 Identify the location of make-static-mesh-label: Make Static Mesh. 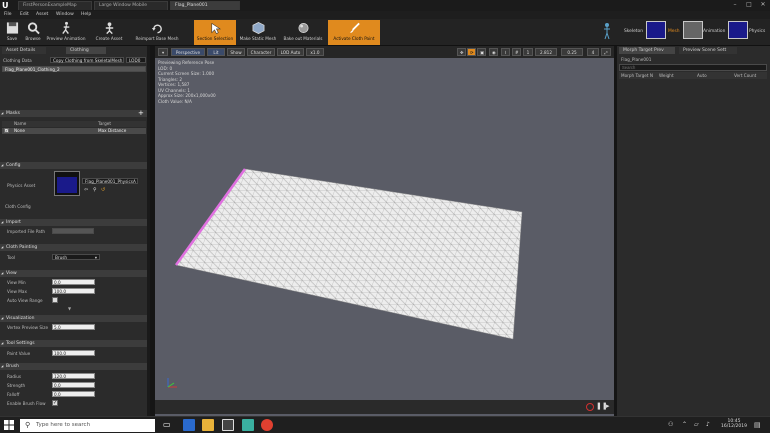
(258, 38).